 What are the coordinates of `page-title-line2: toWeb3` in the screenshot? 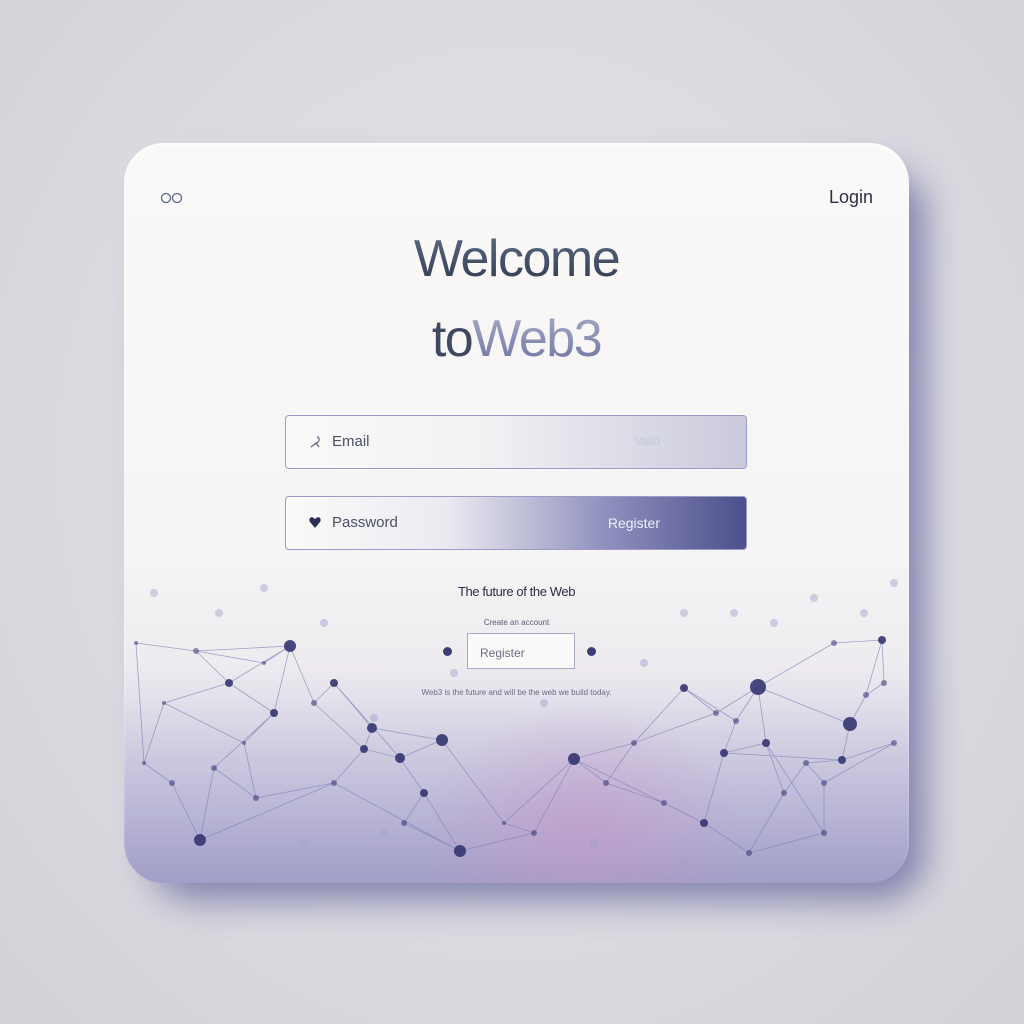 It's located at (516, 339).